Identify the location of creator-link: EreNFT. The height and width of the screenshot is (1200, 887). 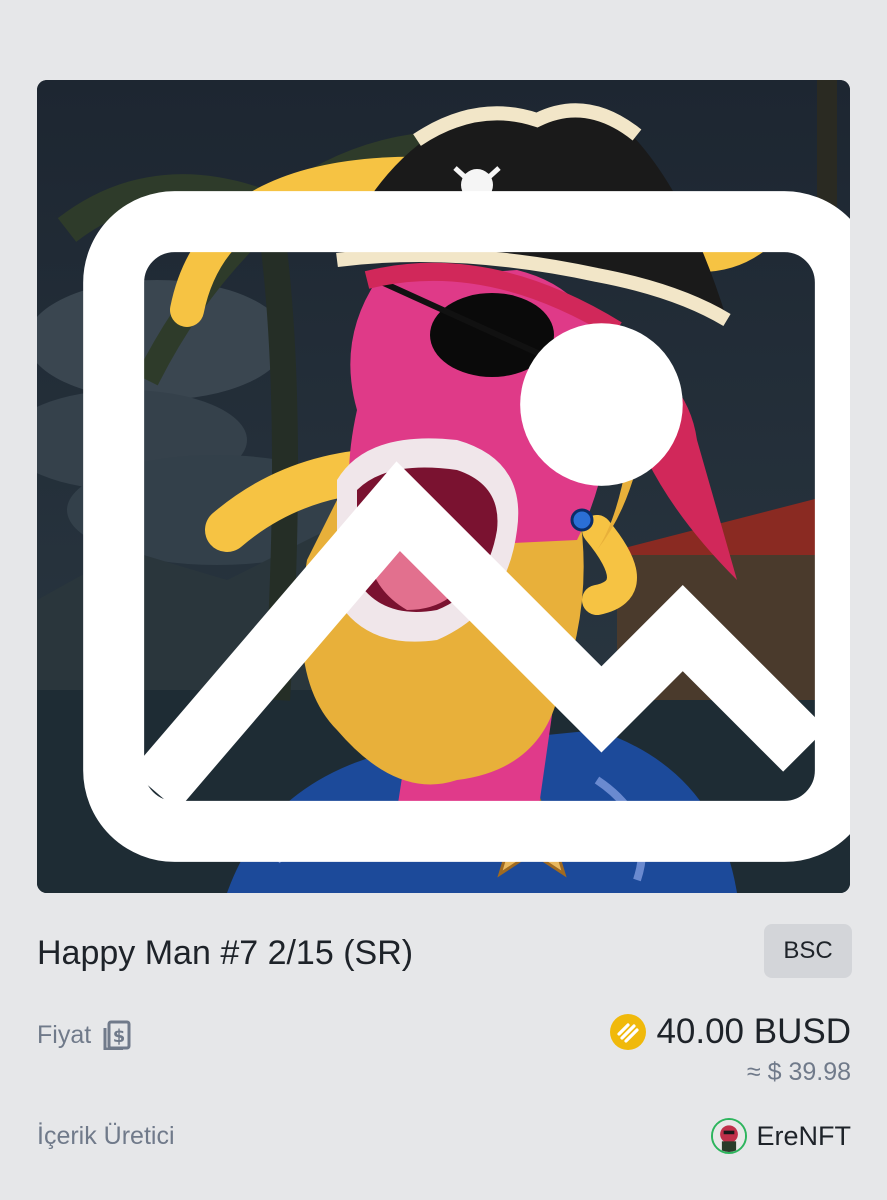
(781, 1136).